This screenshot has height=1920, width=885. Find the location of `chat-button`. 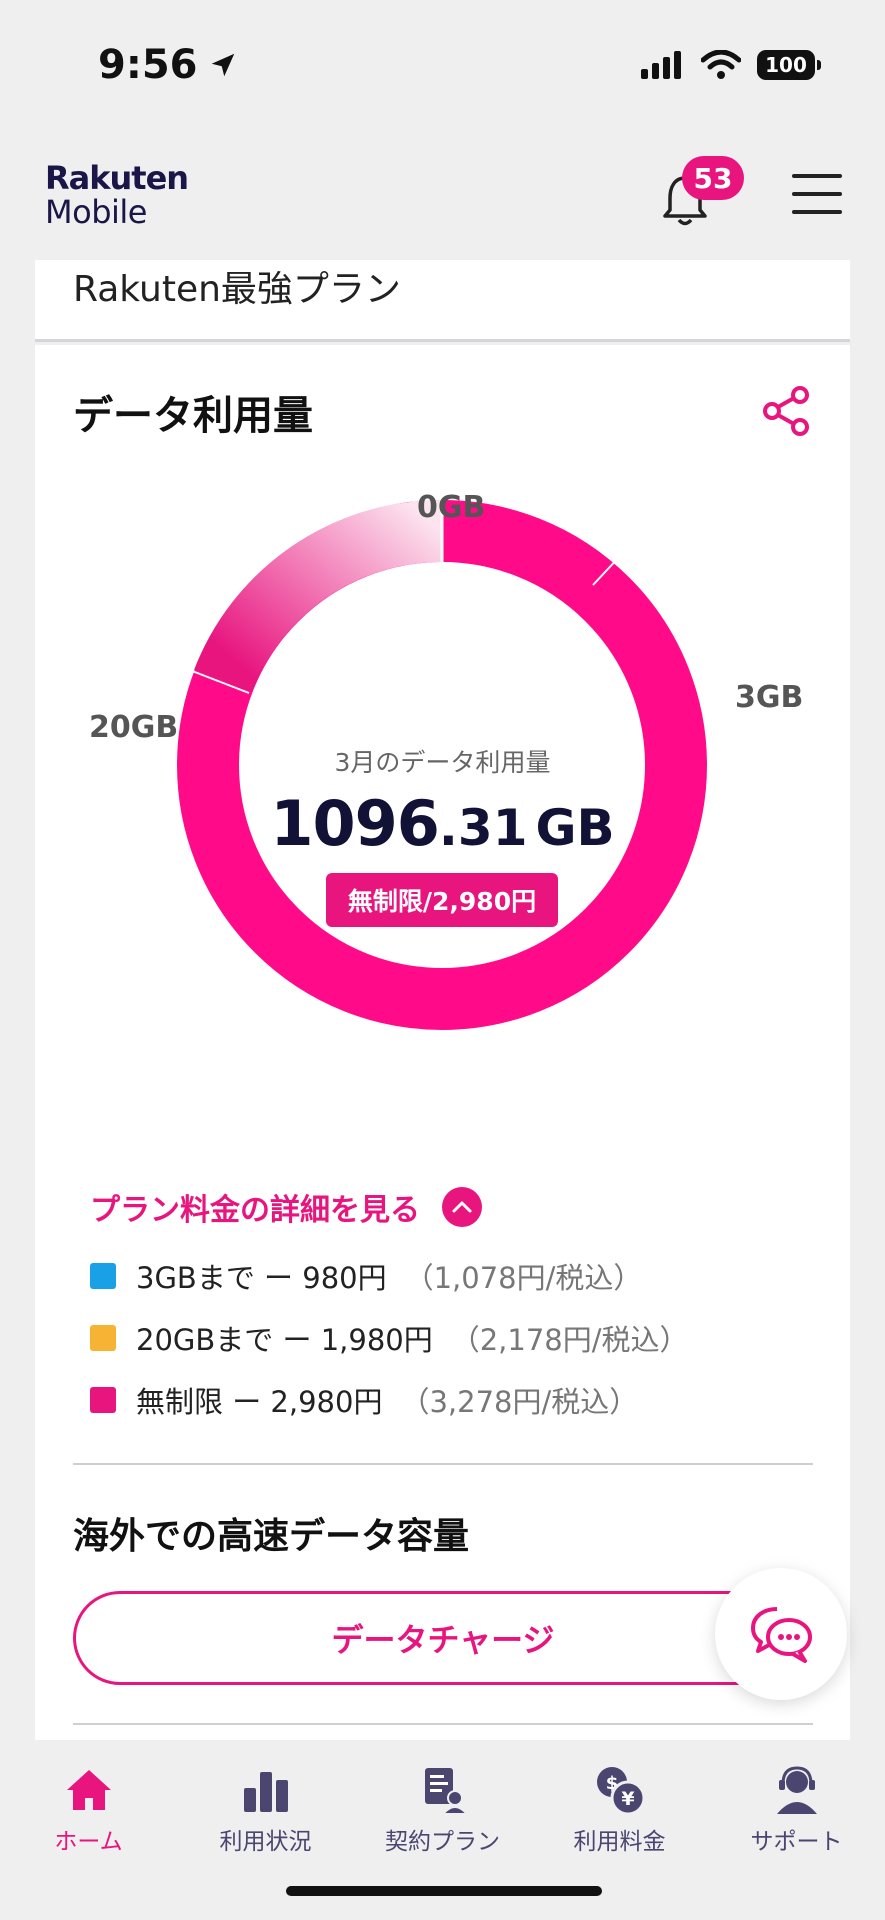

chat-button is located at coordinates (781, 1634).